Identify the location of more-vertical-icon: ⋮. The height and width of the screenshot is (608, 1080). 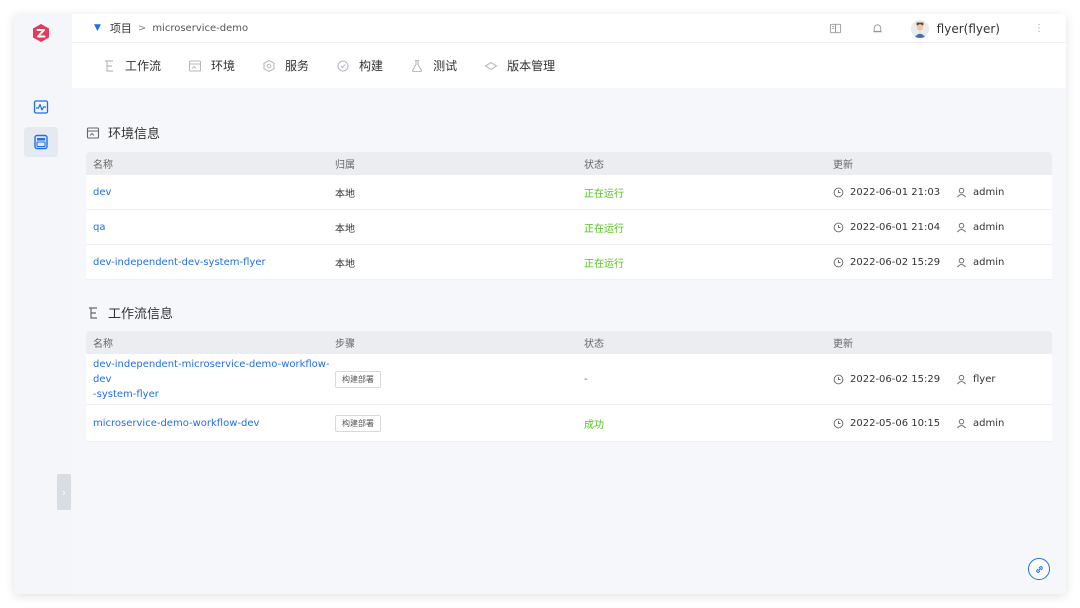
(1039, 28).